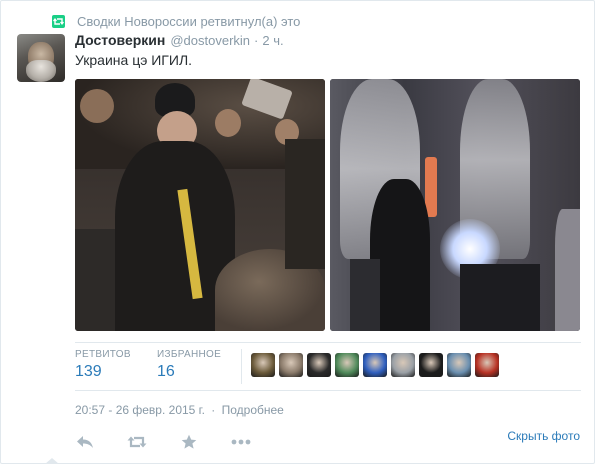 This screenshot has height=464, width=595. I want to click on more-button, so click(241, 442).